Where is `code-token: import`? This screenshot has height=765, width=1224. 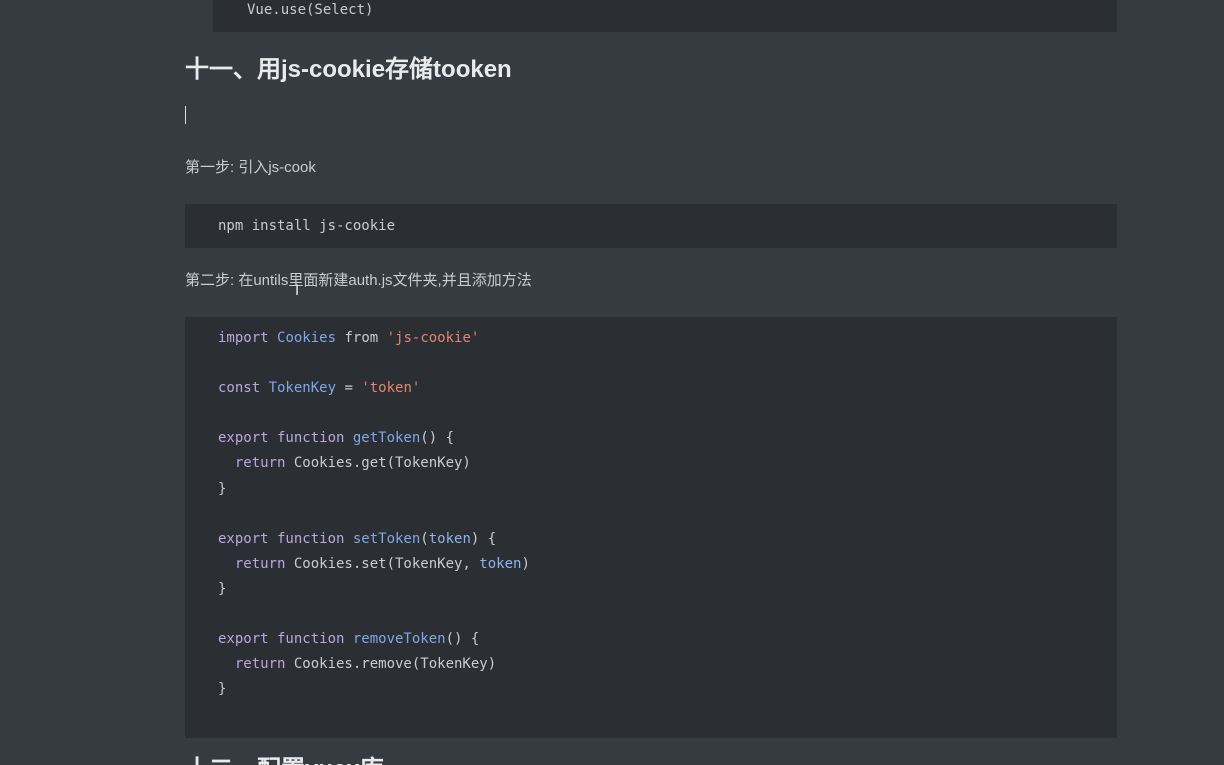 code-token: import is located at coordinates (248, 338).